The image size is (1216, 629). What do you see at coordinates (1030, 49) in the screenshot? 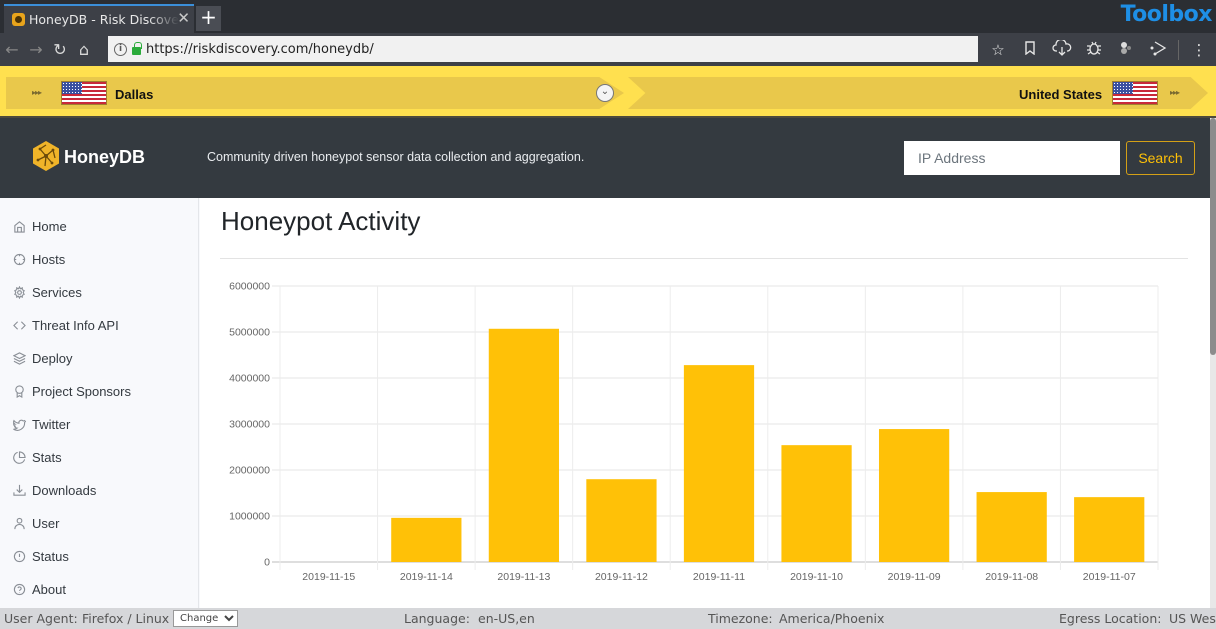
I see `bookmarks-icon` at bounding box center [1030, 49].